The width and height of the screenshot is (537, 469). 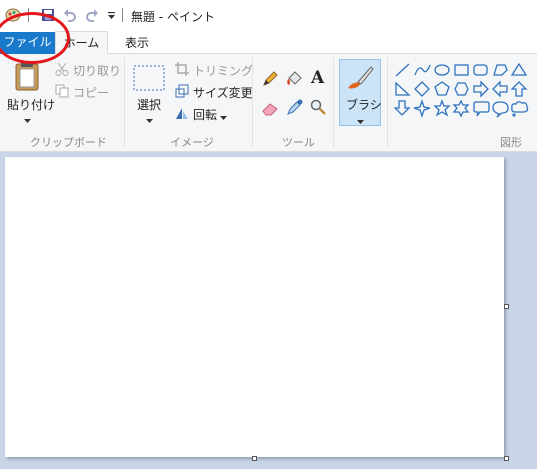 I want to click on cloud-callout-icon, so click(x=520, y=109).